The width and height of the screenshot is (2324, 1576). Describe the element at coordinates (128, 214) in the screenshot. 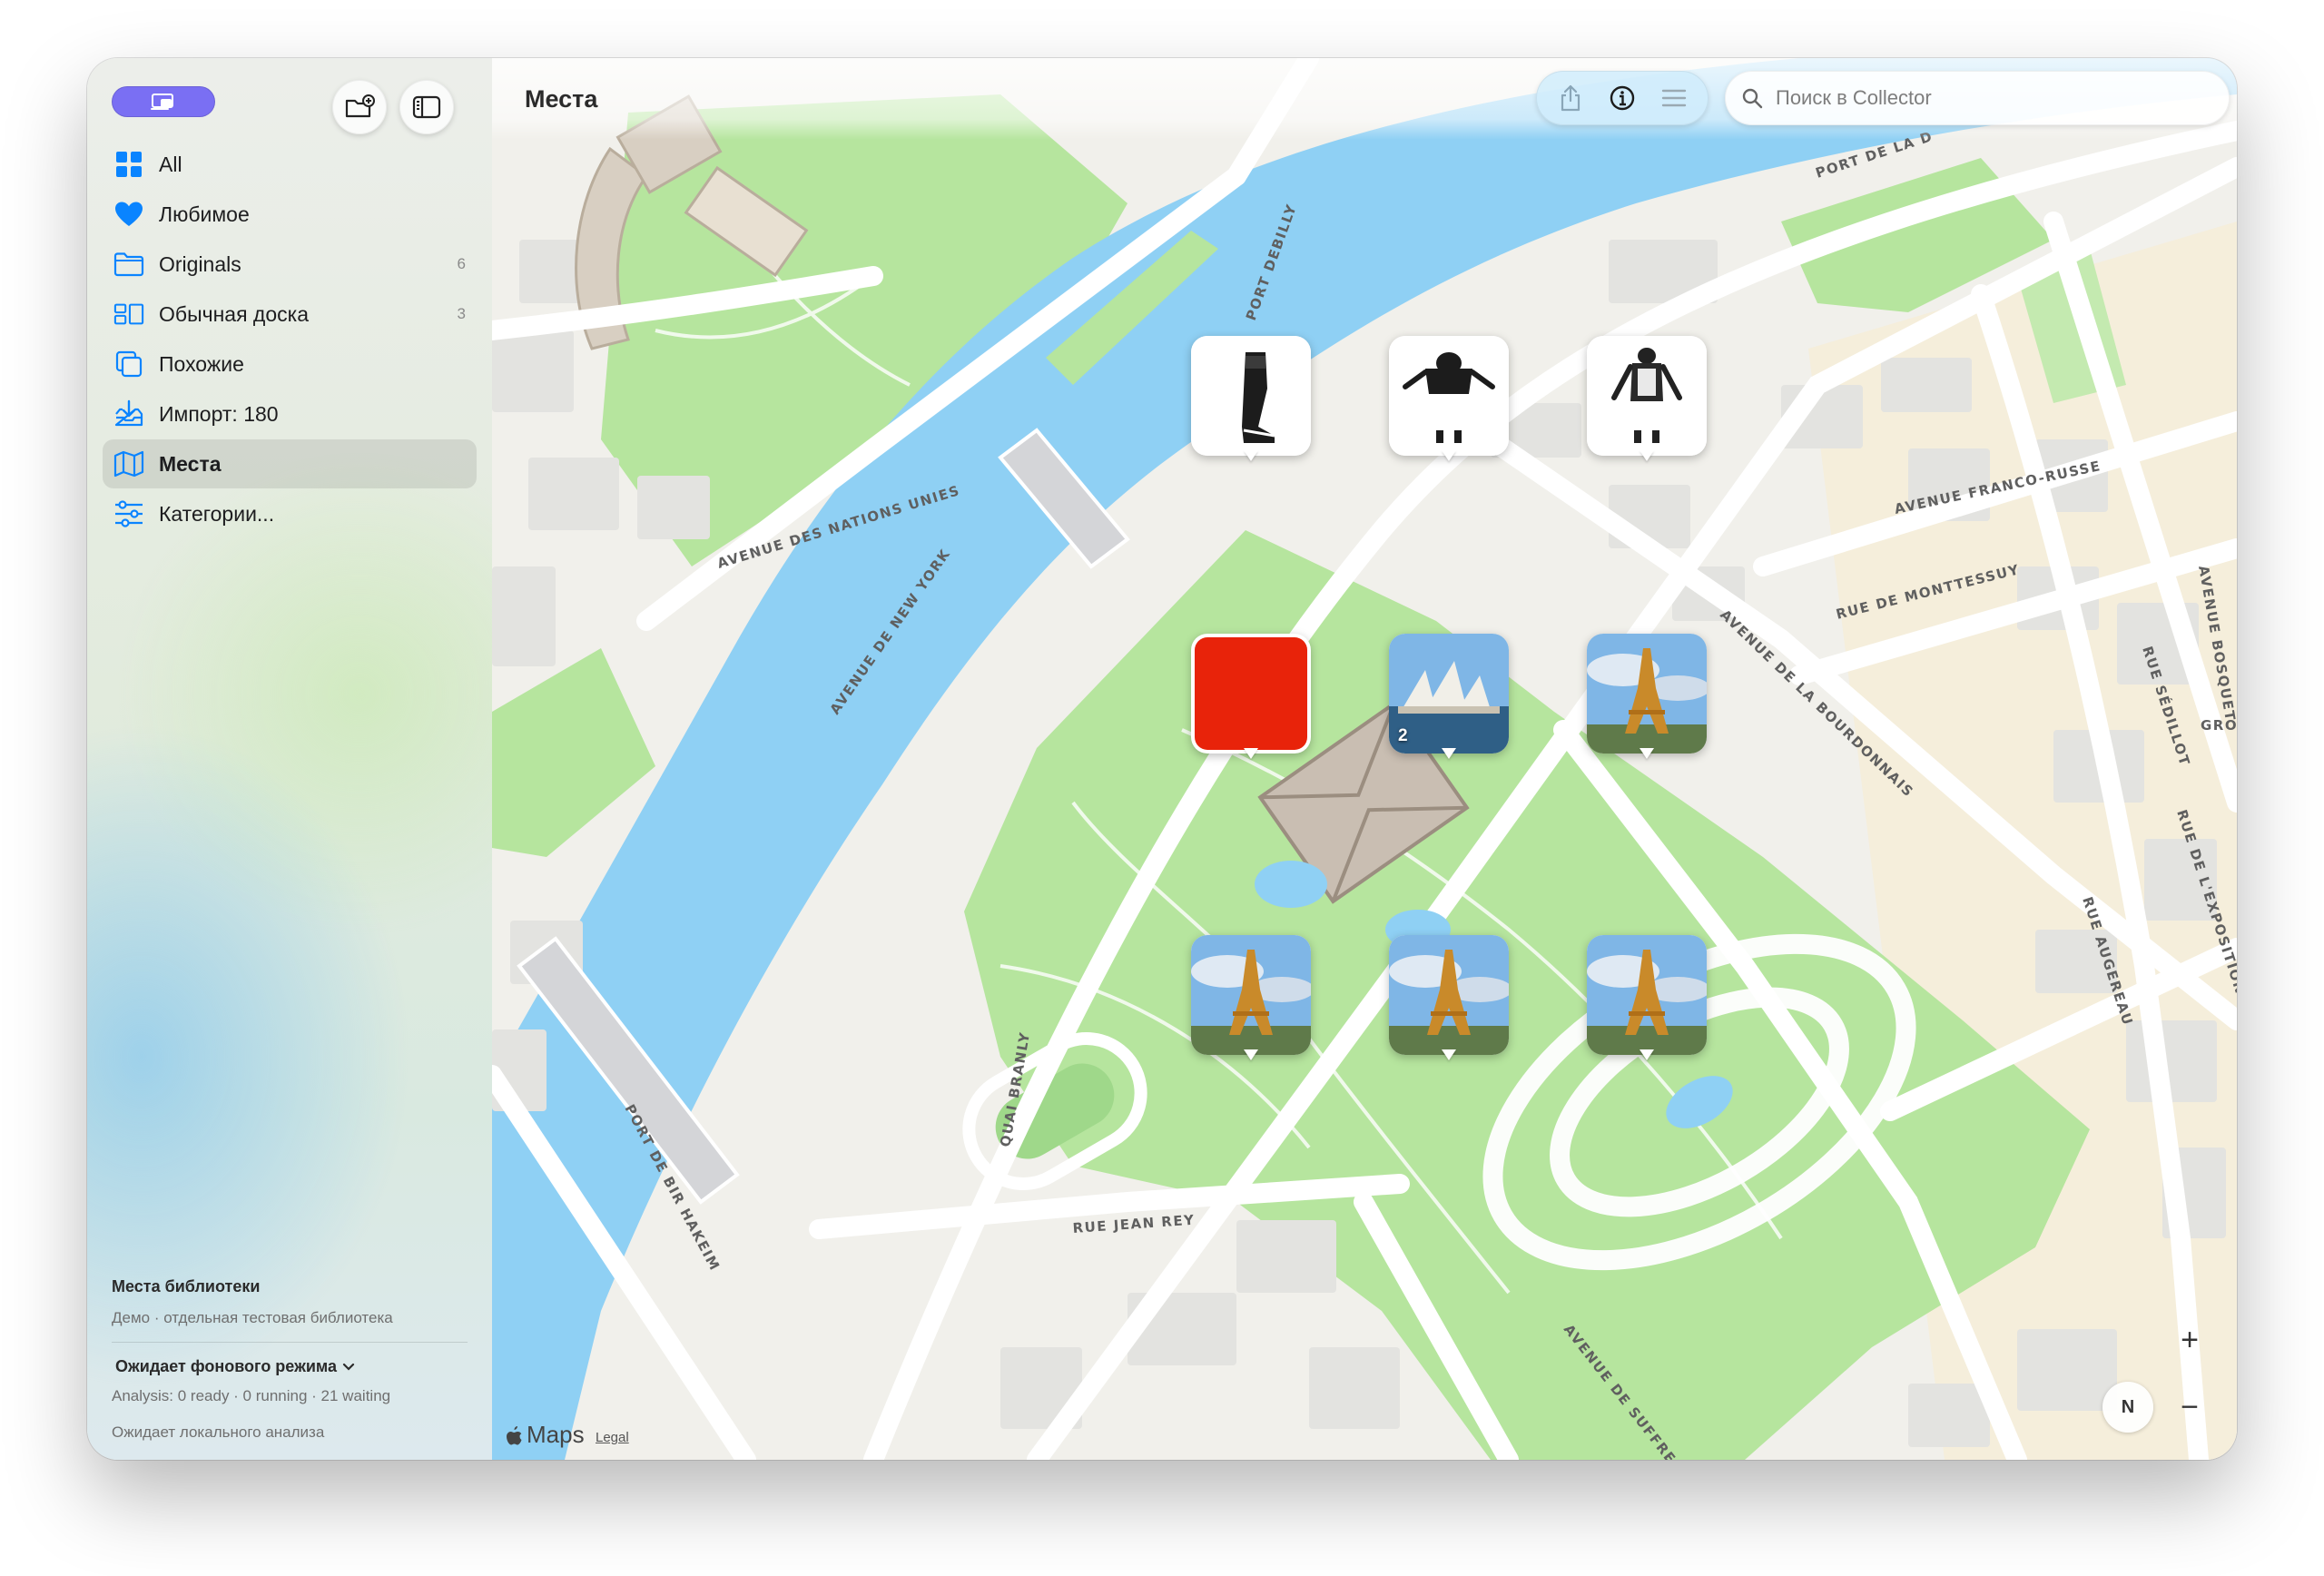

I see `heart-icon` at that location.